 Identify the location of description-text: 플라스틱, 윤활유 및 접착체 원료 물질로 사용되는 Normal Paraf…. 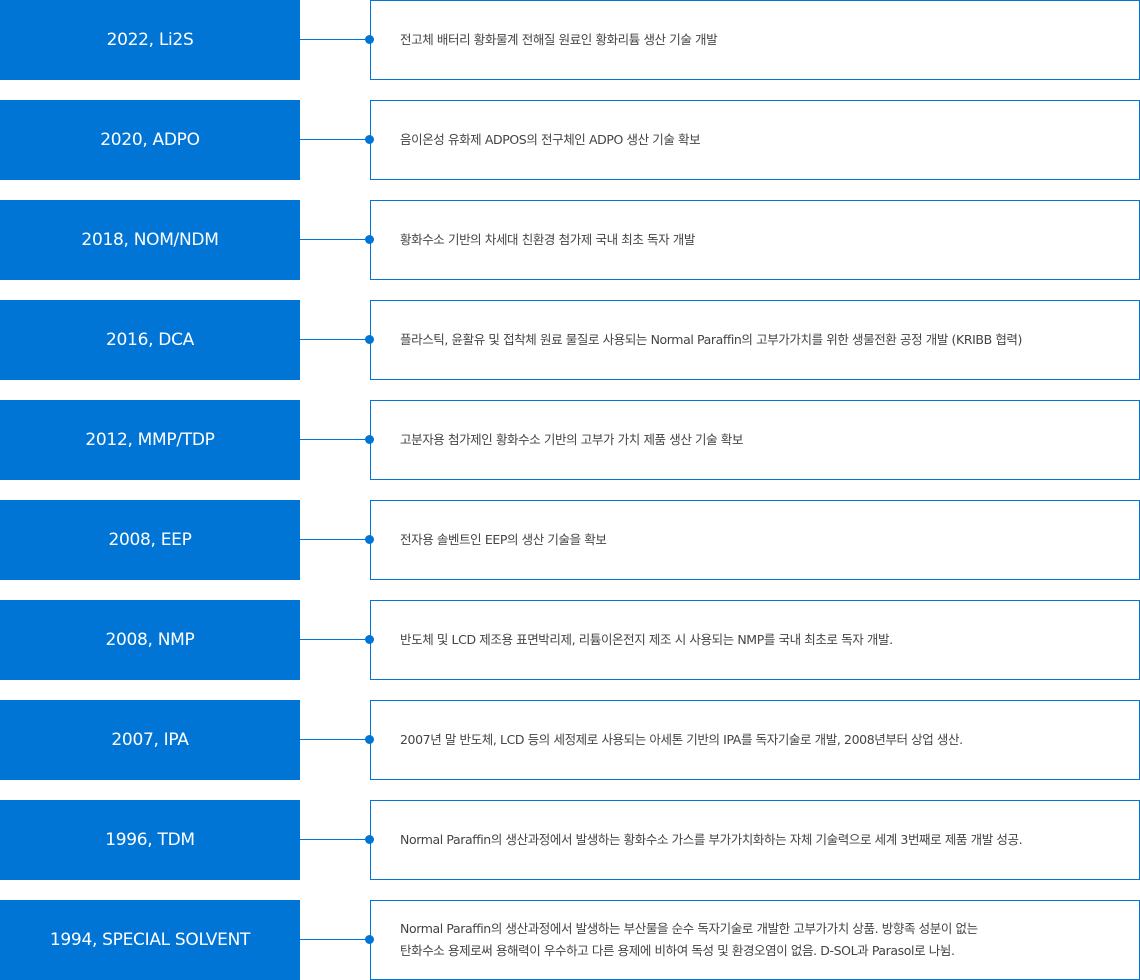
(711, 339).